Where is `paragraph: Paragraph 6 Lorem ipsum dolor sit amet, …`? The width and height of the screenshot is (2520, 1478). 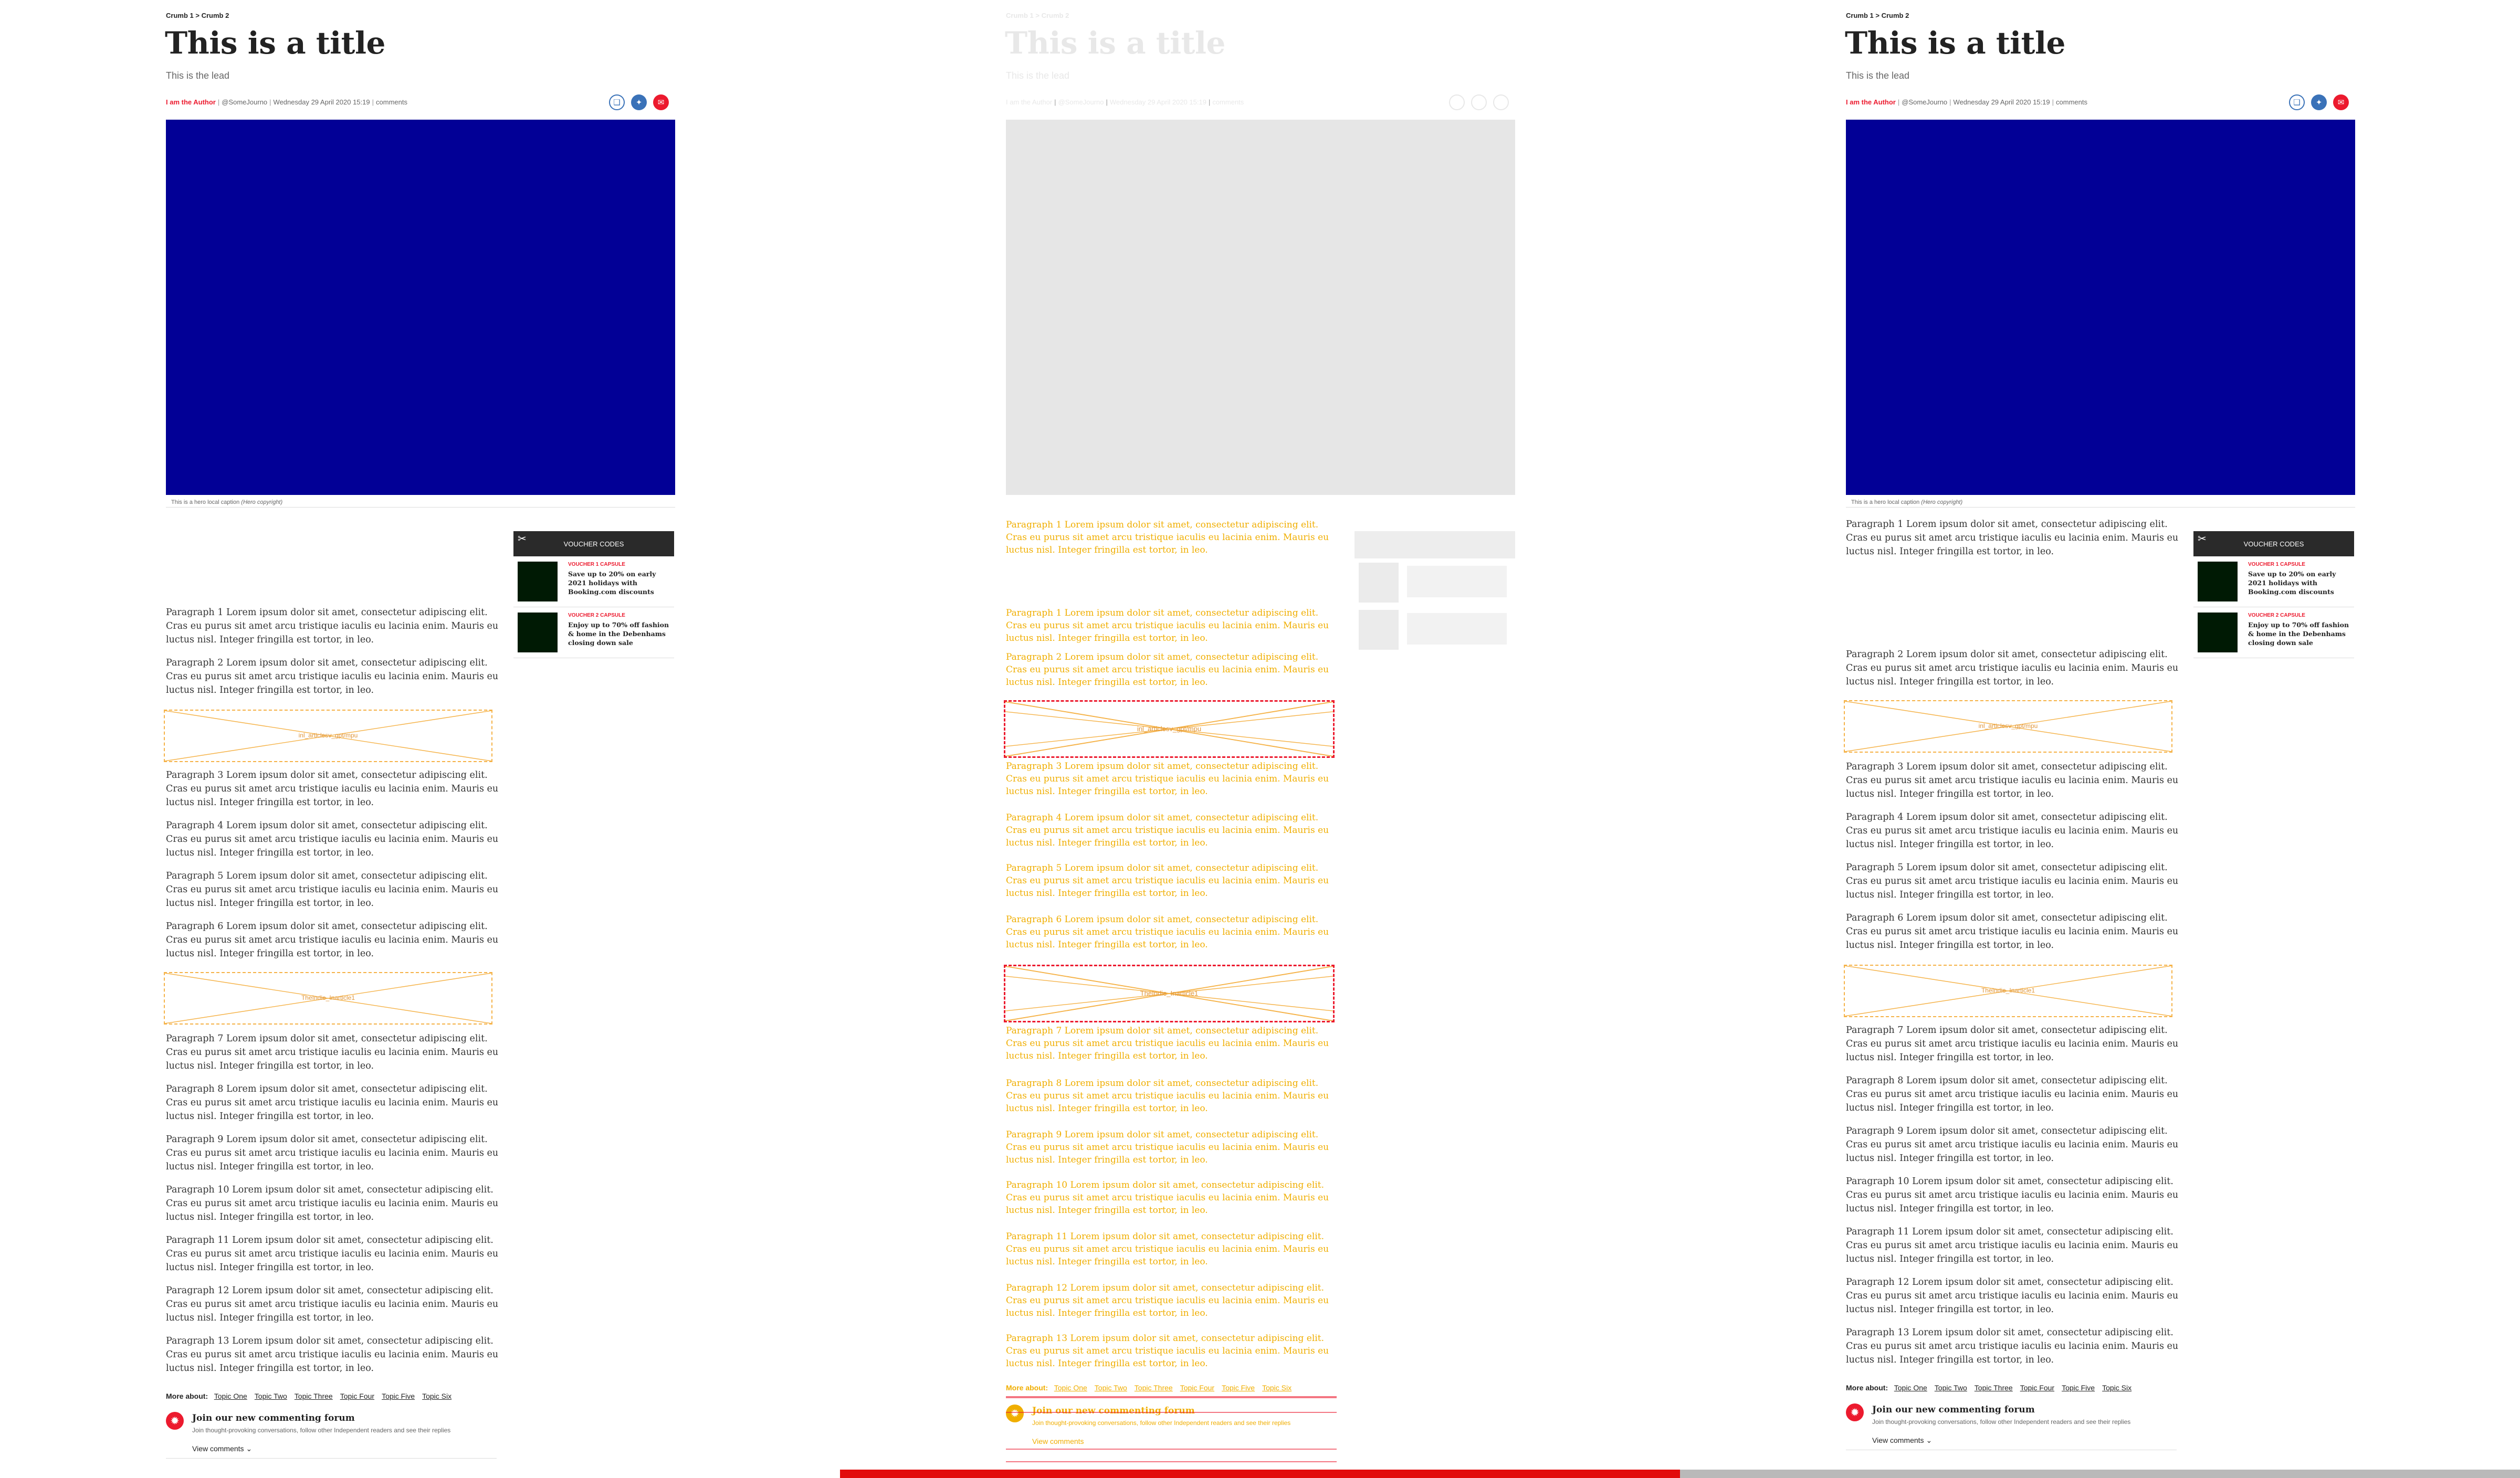
paragraph: Paragraph 6 Lorem ipsum dolor sit amet, … is located at coordinates (2012, 932).